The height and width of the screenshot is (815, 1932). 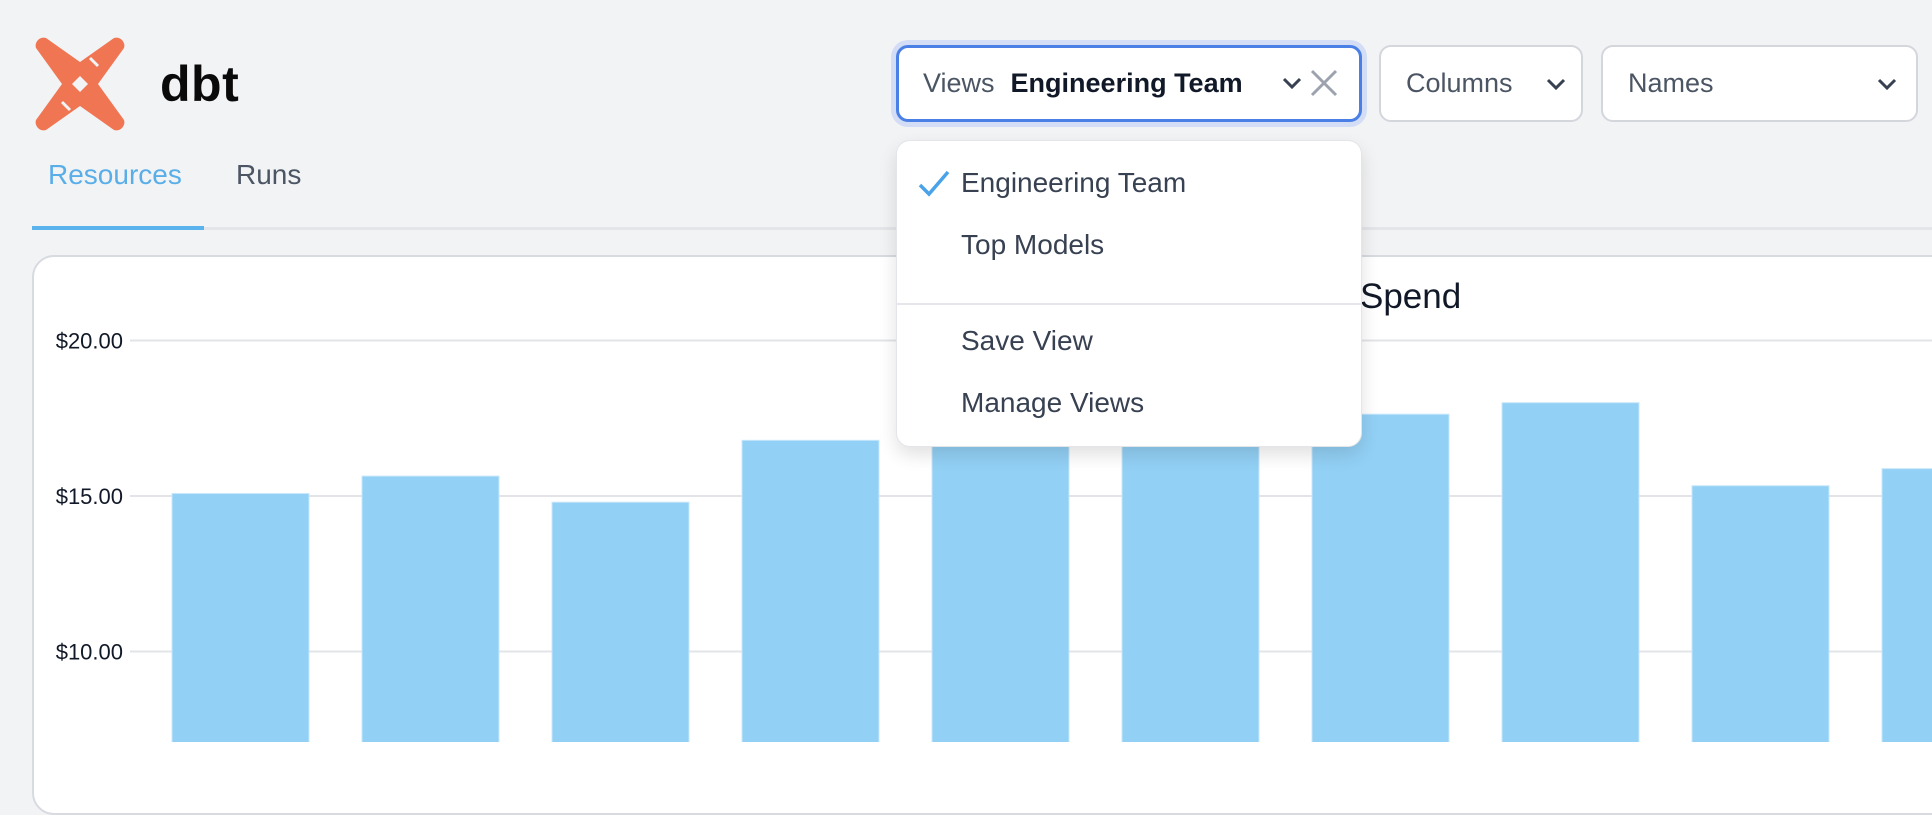 I want to click on menu-item-engineering-team: Engineering Team, so click(x=1073, y=183).